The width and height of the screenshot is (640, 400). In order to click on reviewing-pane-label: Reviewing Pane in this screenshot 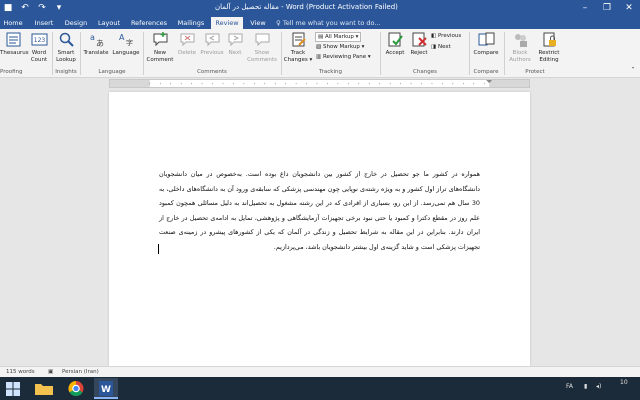, I will do `click(344, 57)`.